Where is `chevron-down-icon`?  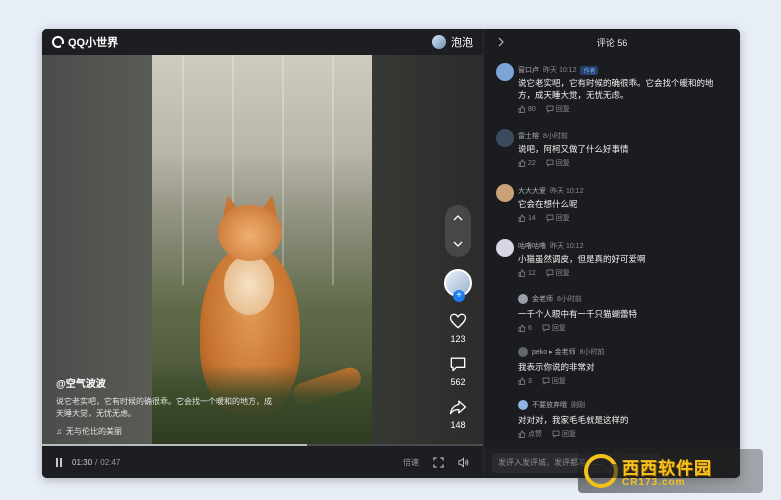
chevron-down-icon is located at coordinates (458, 244).